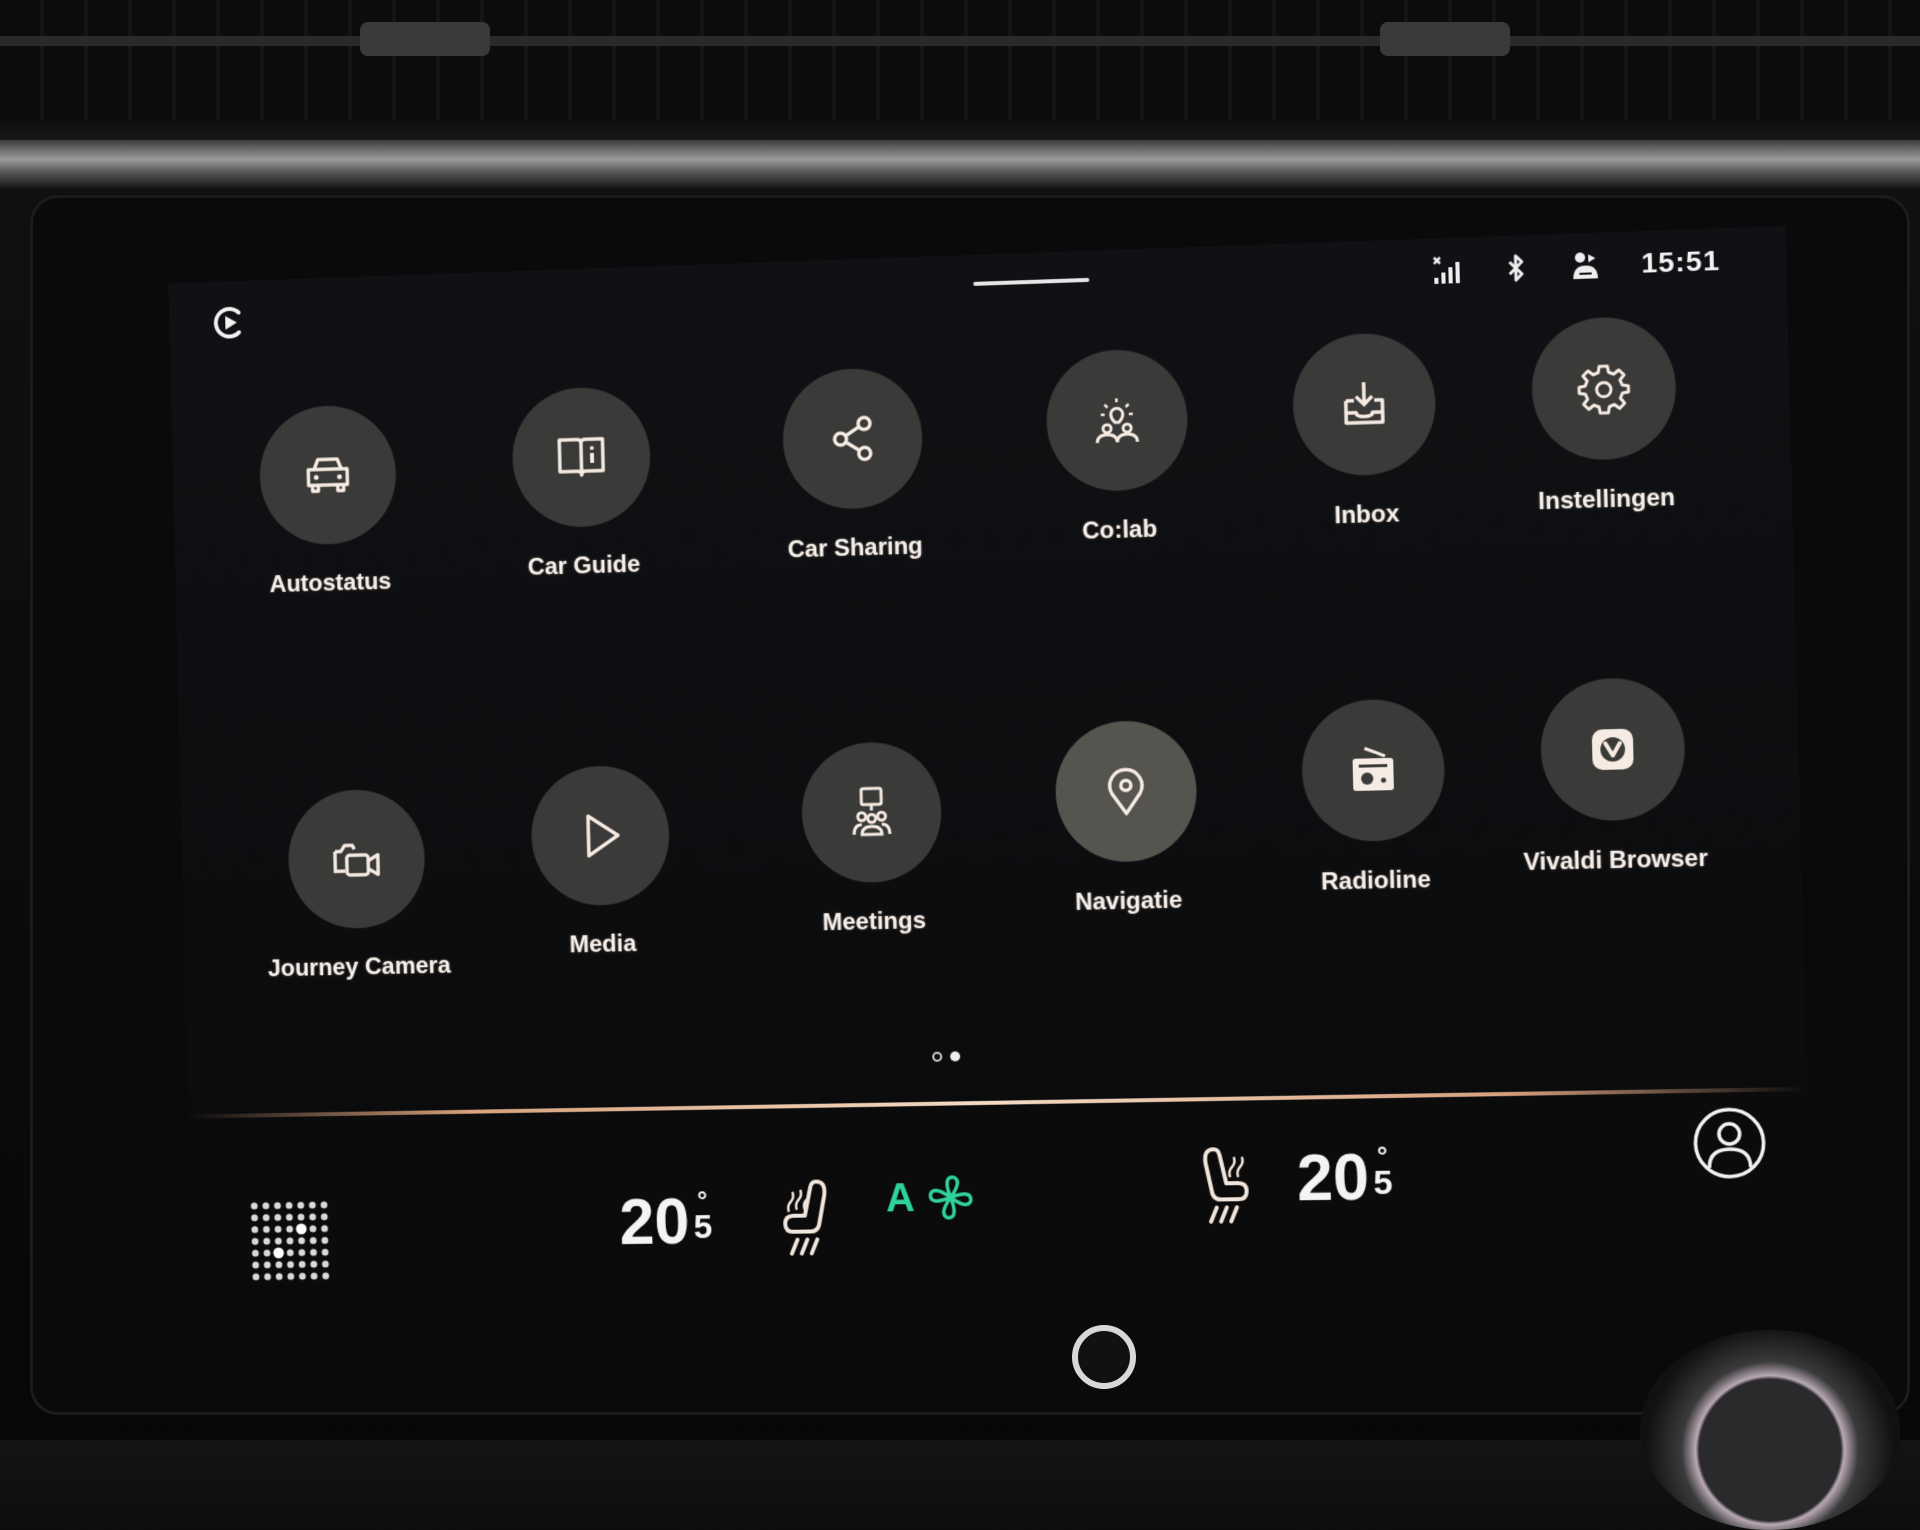 The image size is (1920, 1530). What do you see at coordinates (1225, 1185) in the screenshot?
I see `heated-seat-right-icon` at bounding box center [1225, 1185].